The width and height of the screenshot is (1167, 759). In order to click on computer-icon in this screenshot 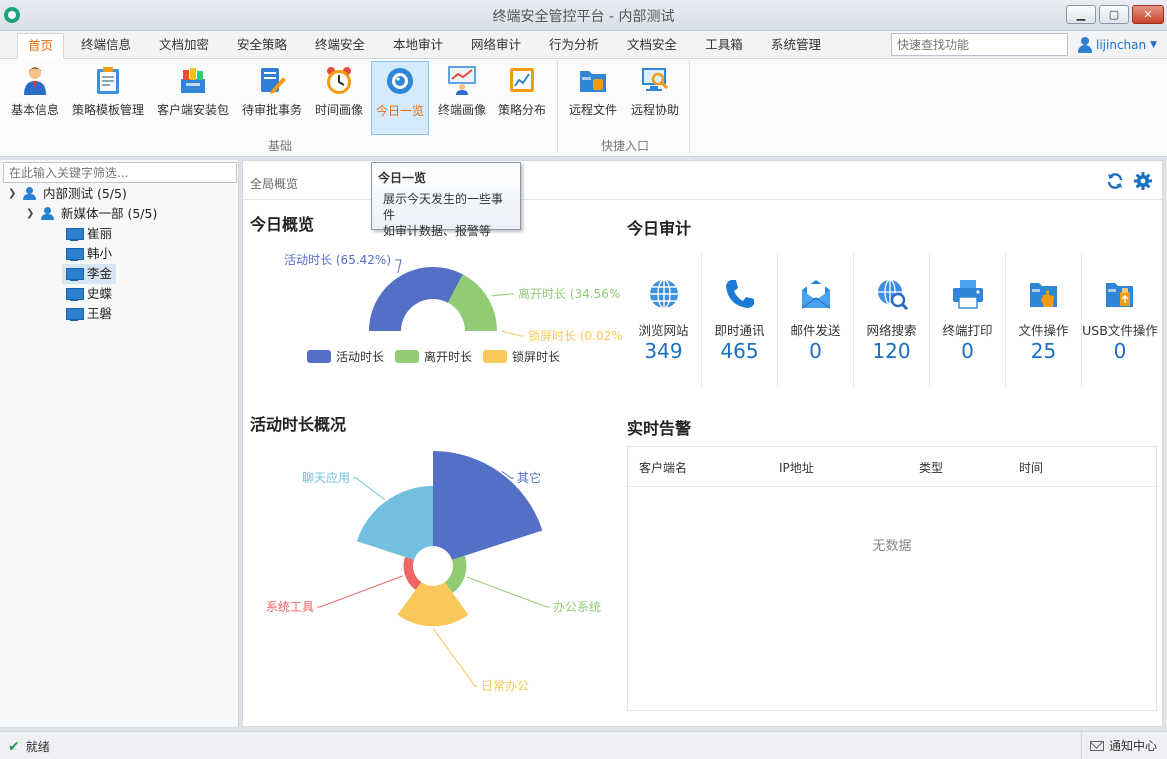, I will do `click(75, 314)`.